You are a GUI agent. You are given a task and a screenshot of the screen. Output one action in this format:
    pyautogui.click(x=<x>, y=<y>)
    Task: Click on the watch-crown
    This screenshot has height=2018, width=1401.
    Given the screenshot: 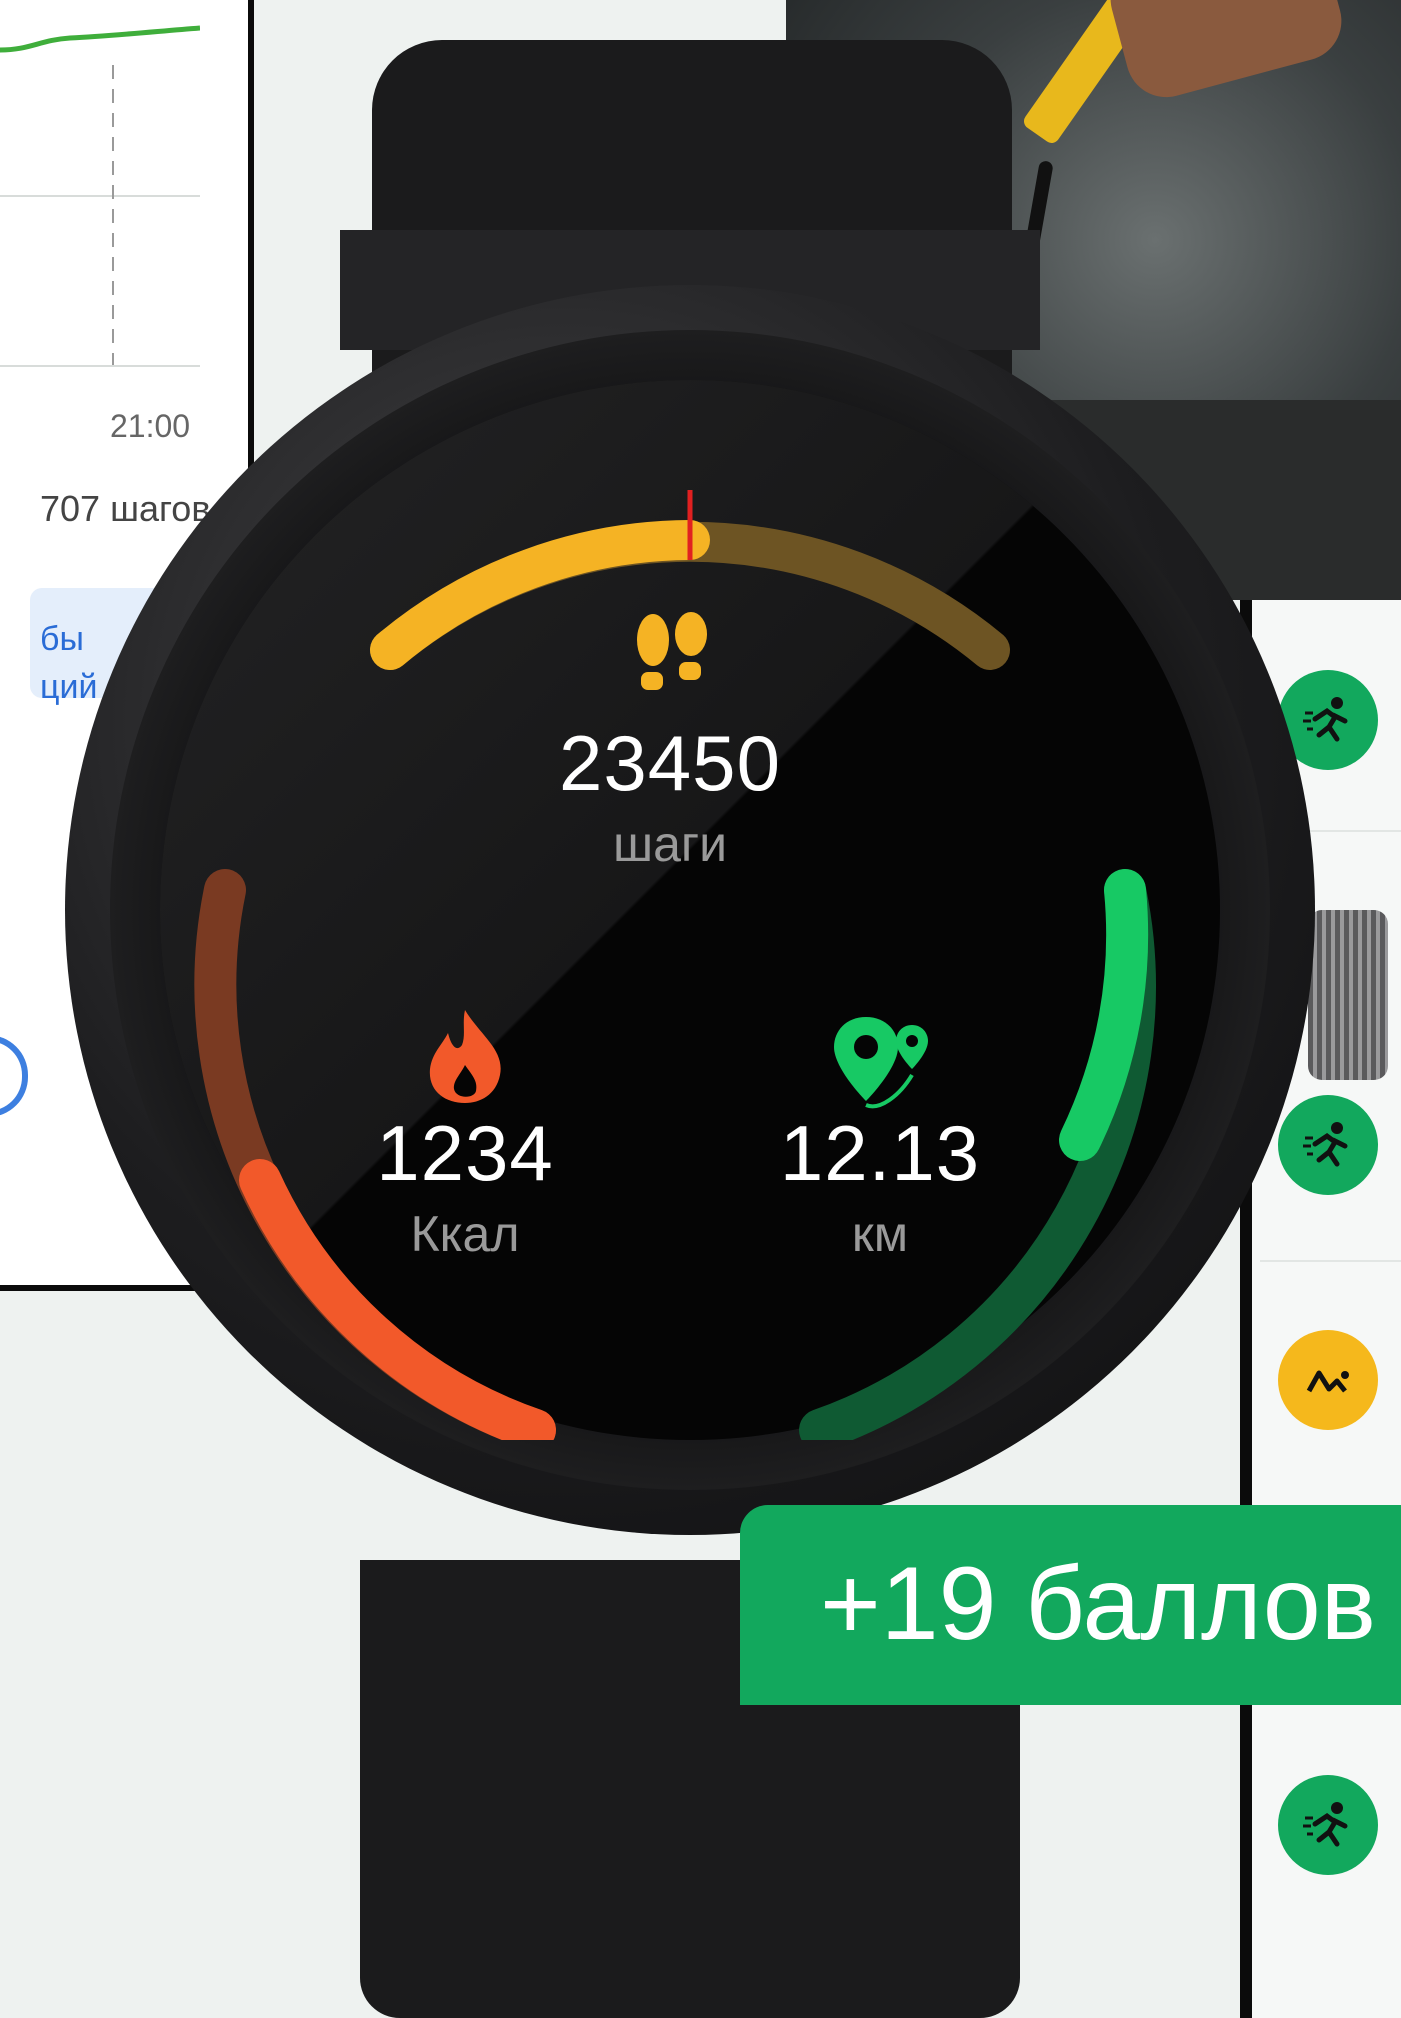 What is the action you would take?
    pyautogui.click(x=1348, y=995)
    